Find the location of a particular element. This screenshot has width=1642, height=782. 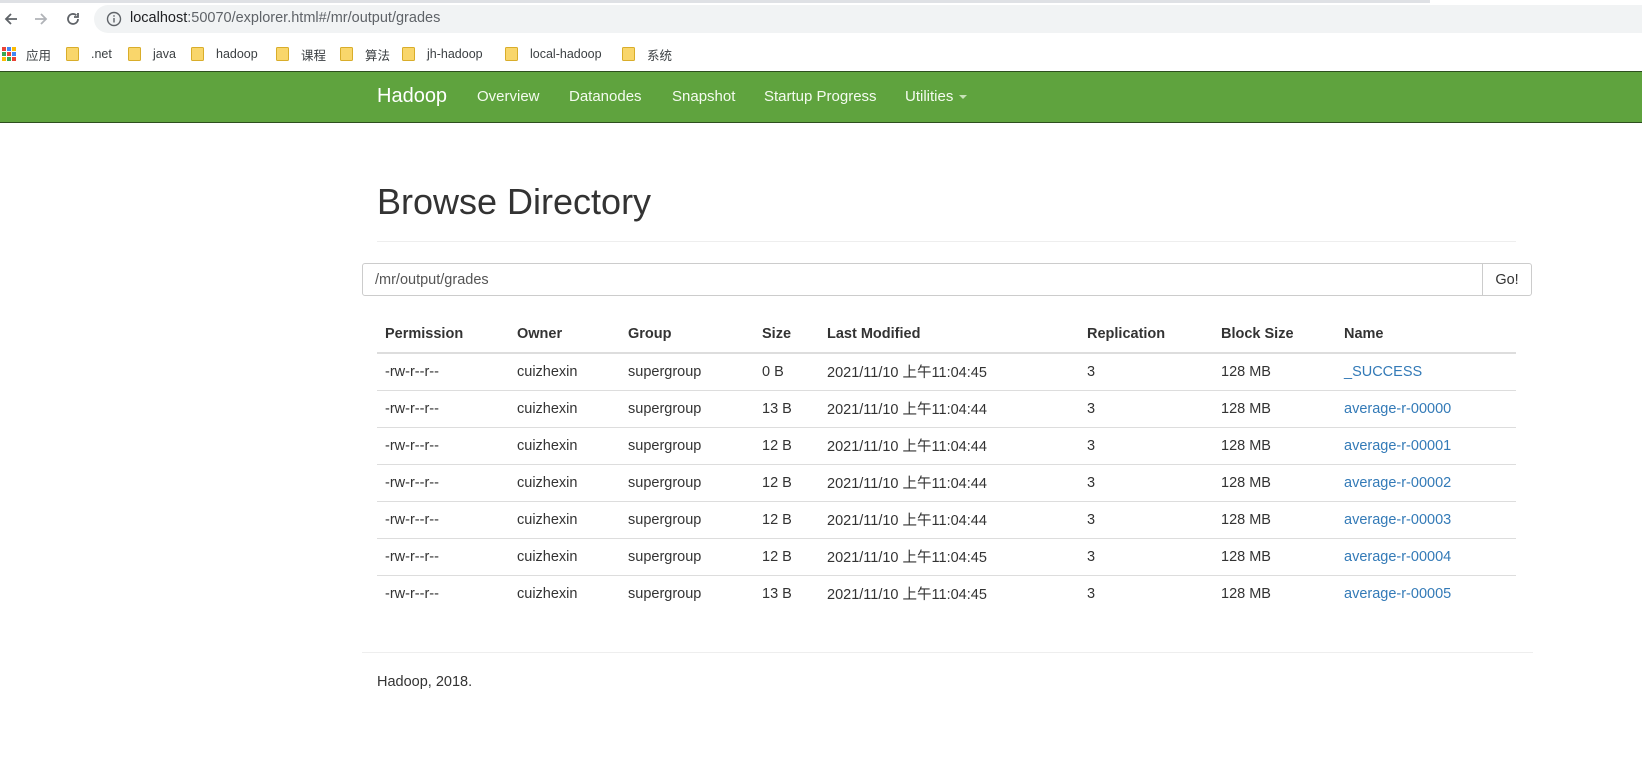

bookmark-label: 应用 is located at coordinates (39, 55).